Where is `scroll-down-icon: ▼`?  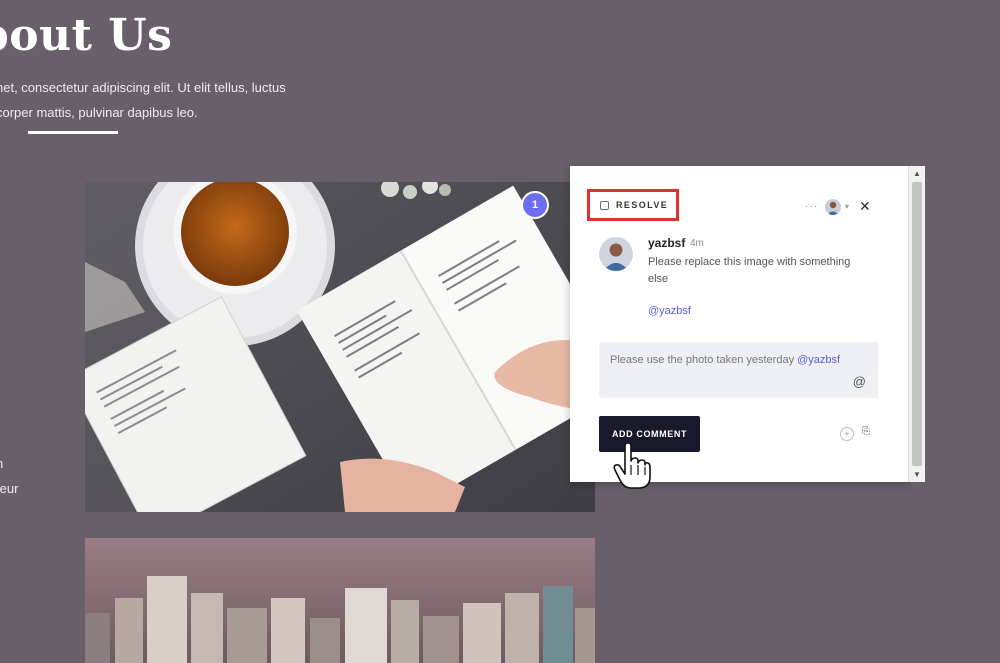 scroll-down-icon: ▼ is located at coordinates (917, 474).